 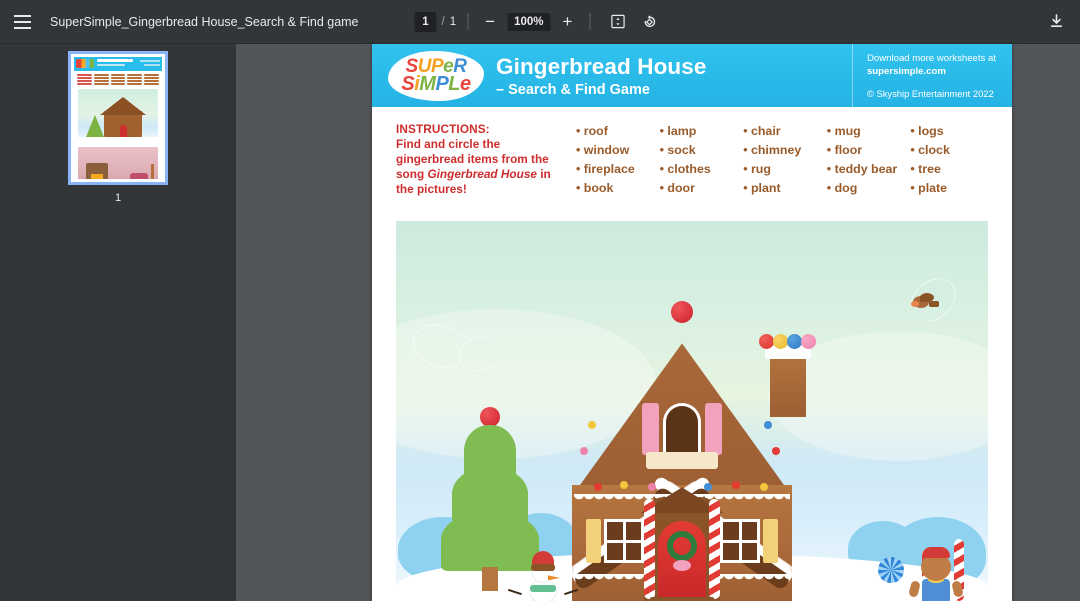 What do you see at coordinates (618, 169) in the screenshot?
I see `word-item: fireplace` at bounding box center [618, 169].